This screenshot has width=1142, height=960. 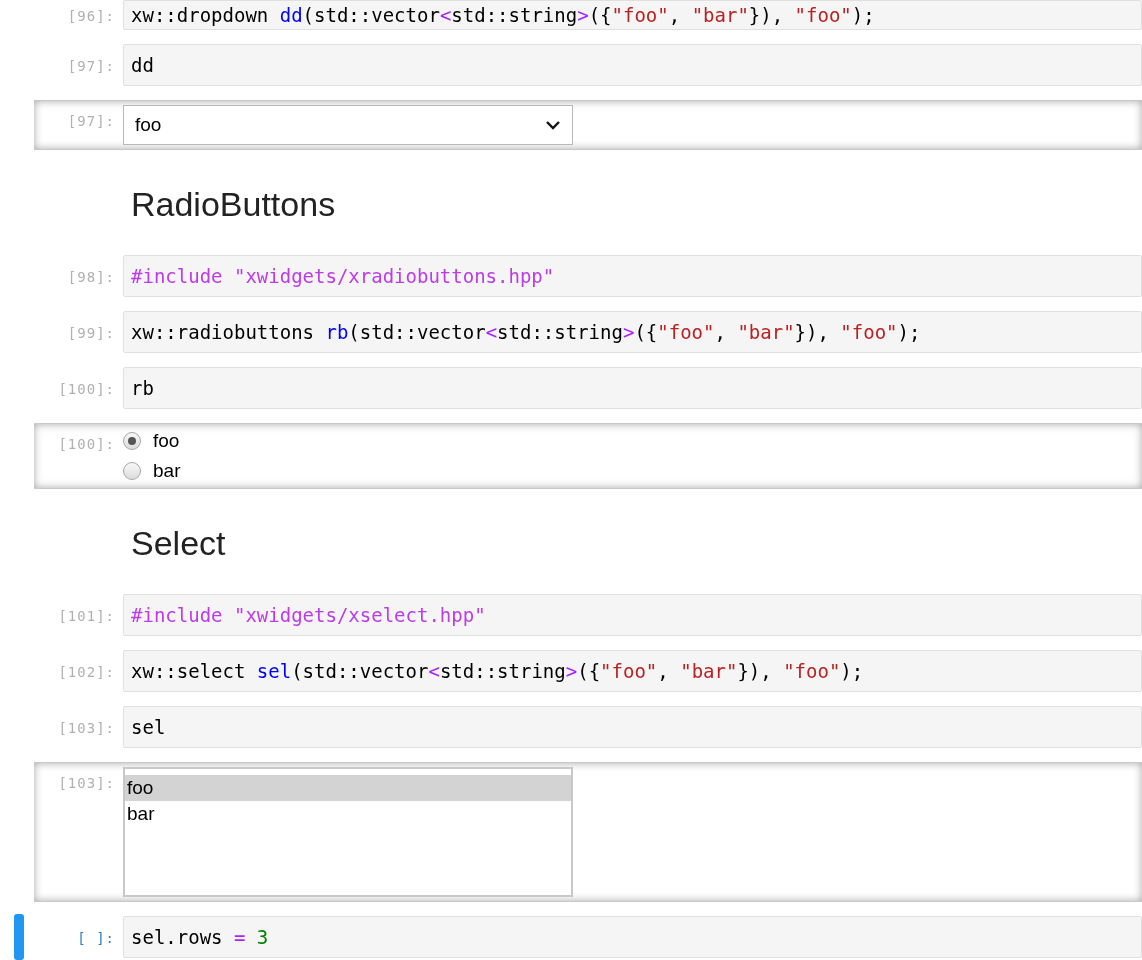 What do you see at coordinates (86, 616) in the screenshot?
I see `cell-prompt: [101]:` at bounding box center [86, 616].